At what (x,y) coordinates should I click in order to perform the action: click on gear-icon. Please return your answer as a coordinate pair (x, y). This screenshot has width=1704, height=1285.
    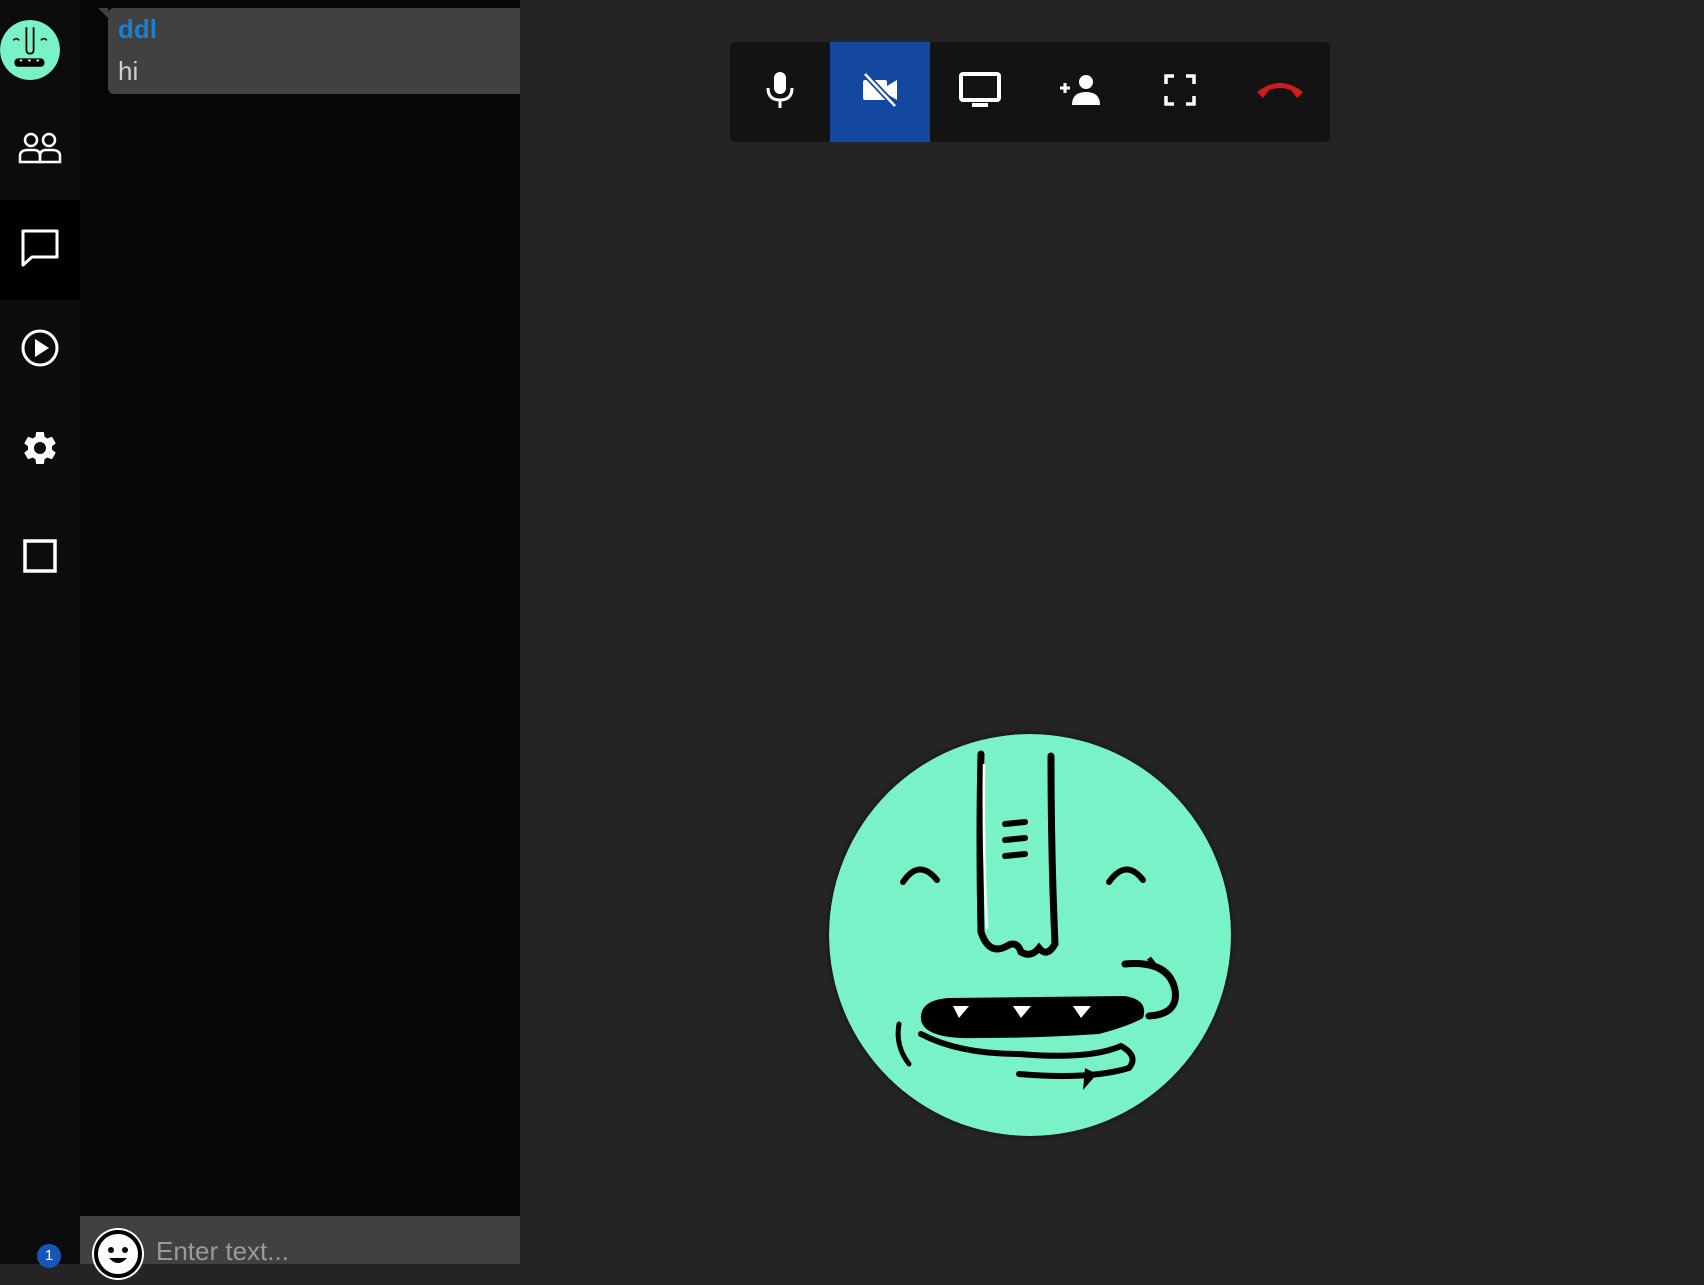
    Looking at the image, I should click on (40, 450).